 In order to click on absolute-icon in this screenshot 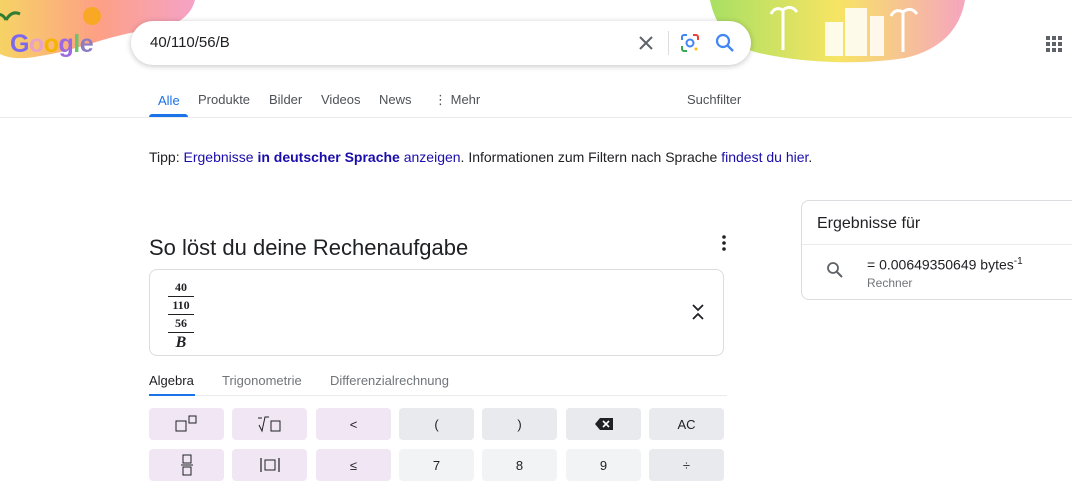, I will do `click(269, 465)`.